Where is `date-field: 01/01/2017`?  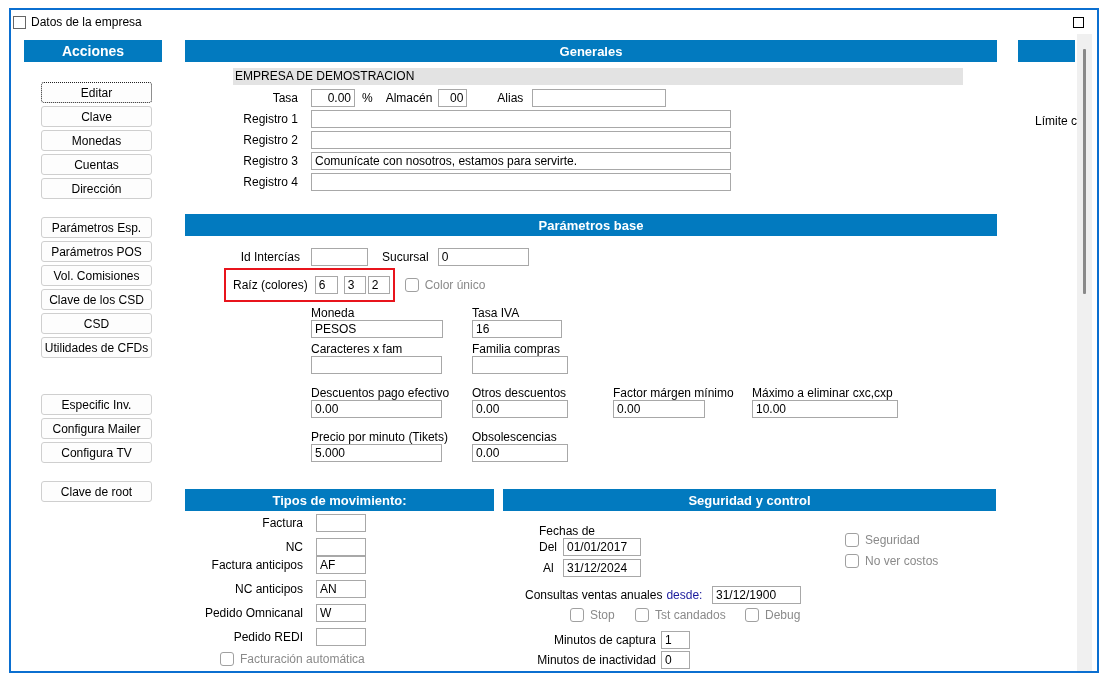 date-field: 01/01/2017 is located at coordinates (602, 547).